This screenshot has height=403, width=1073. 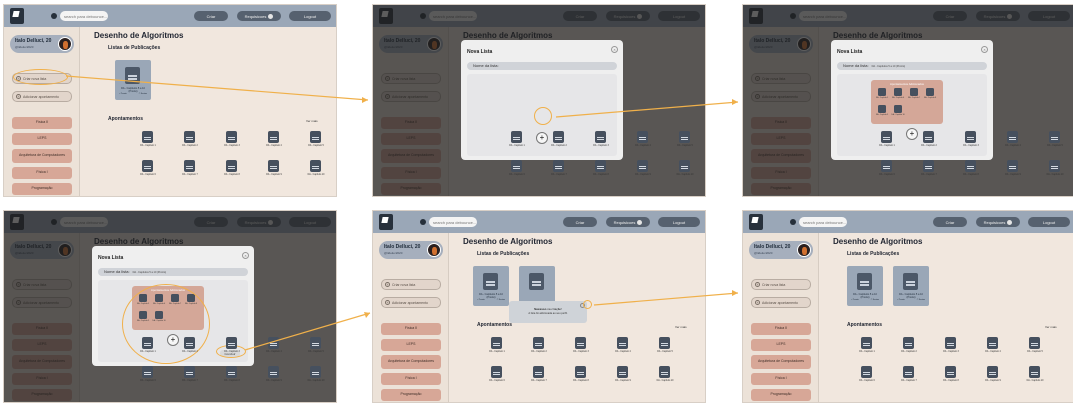 What do you see at coordinates (882, 110) in the screenshot?
I see `added-file-item: DA - Capítulo 9` at bounding box center [882, 110].